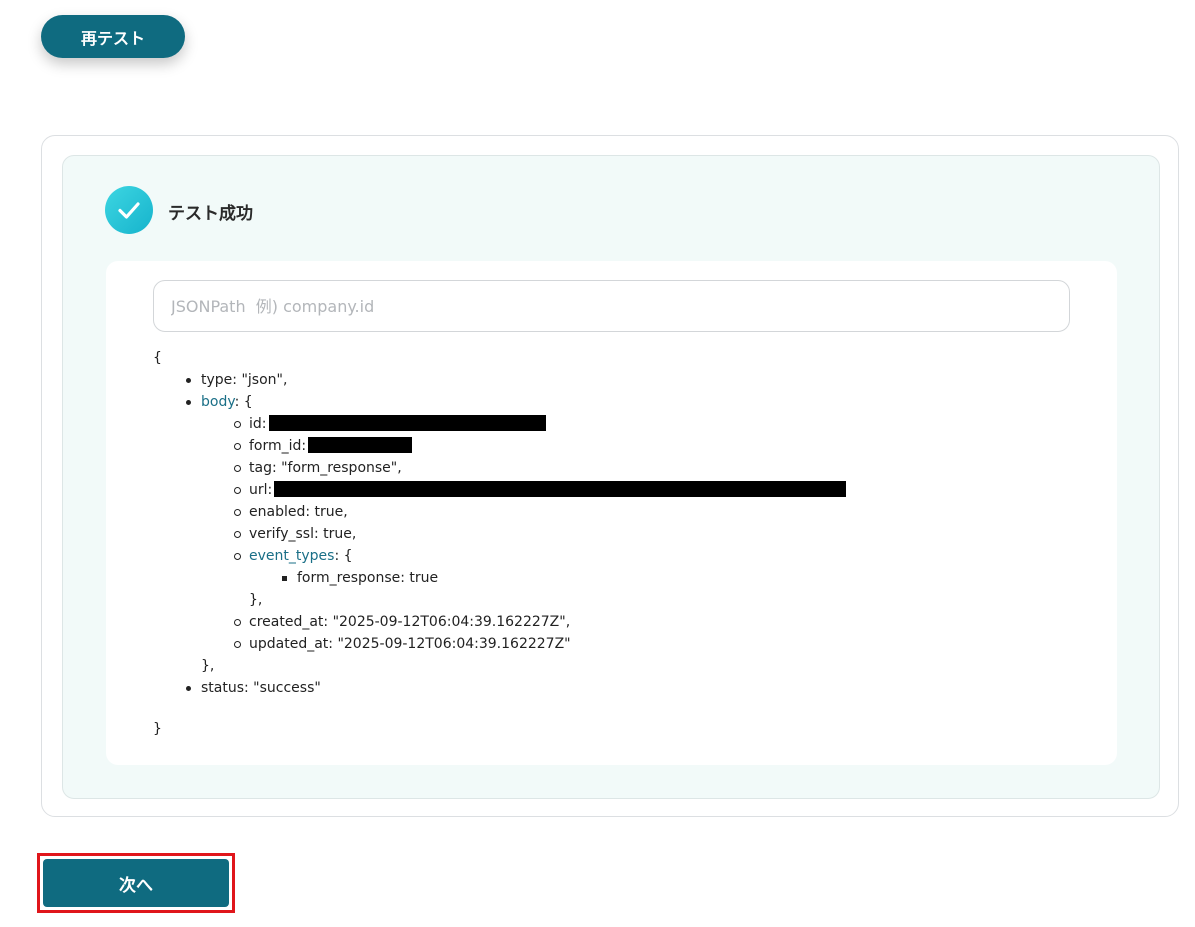  Describe the element at coordinates (539, 512) in the screenshot. I see `json-enabled-item: enabled: true,` at that location.